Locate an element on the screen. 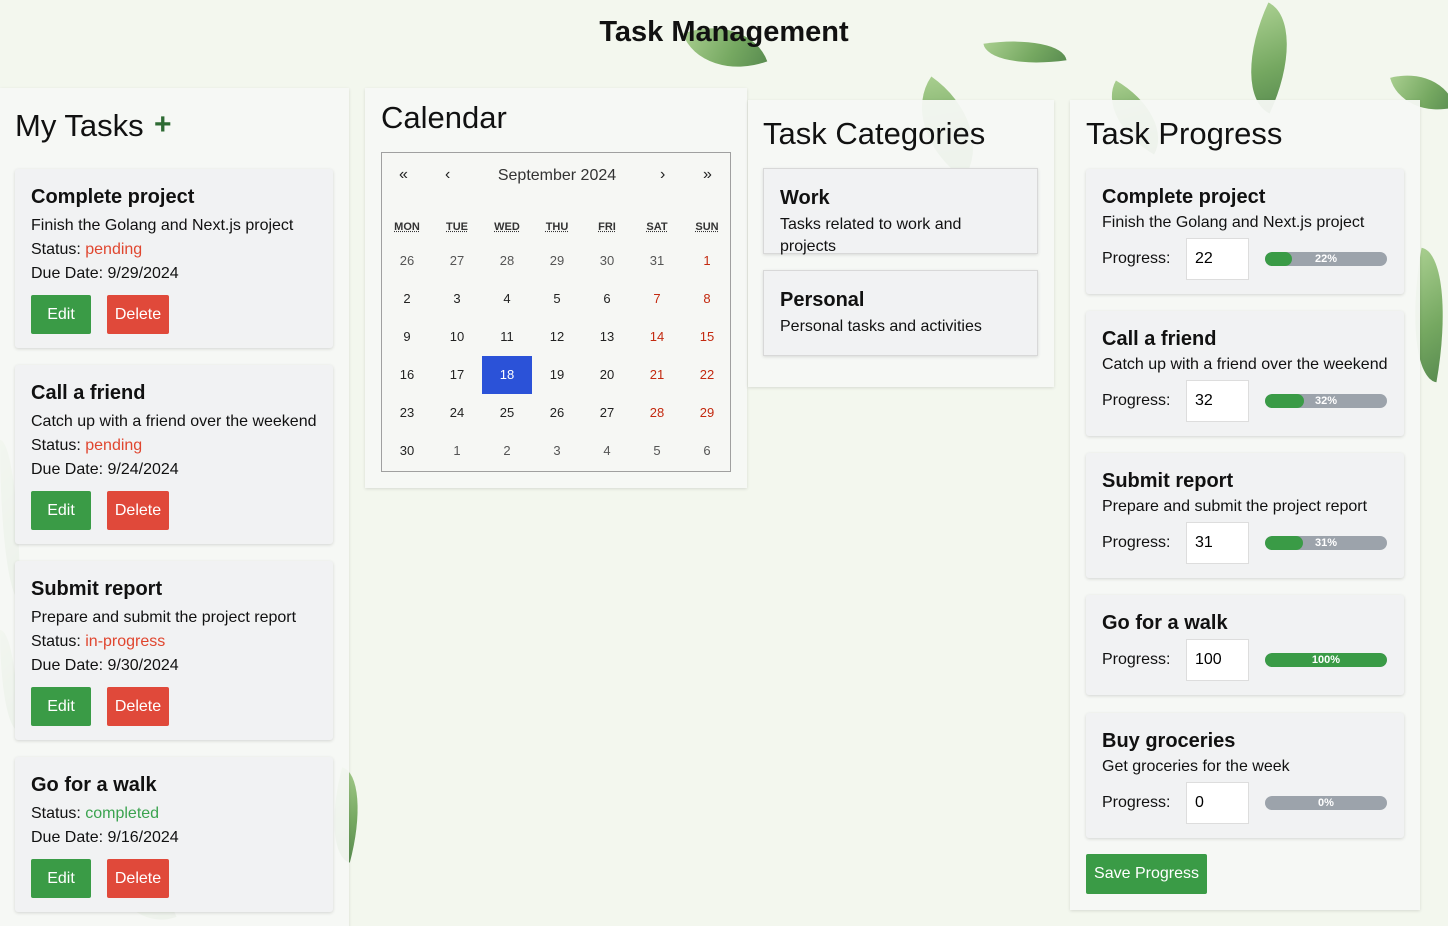  progress-label: Progress: is located at coordinates (1136, 258).